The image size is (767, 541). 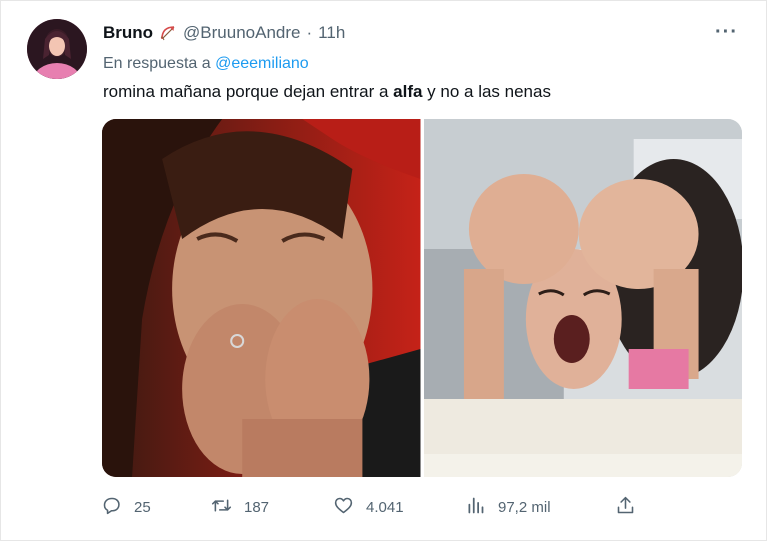 What do you see at coordinates (142, 507) in the screenshot?
I see `reply-count: 25` at bounding box center [142, 507].